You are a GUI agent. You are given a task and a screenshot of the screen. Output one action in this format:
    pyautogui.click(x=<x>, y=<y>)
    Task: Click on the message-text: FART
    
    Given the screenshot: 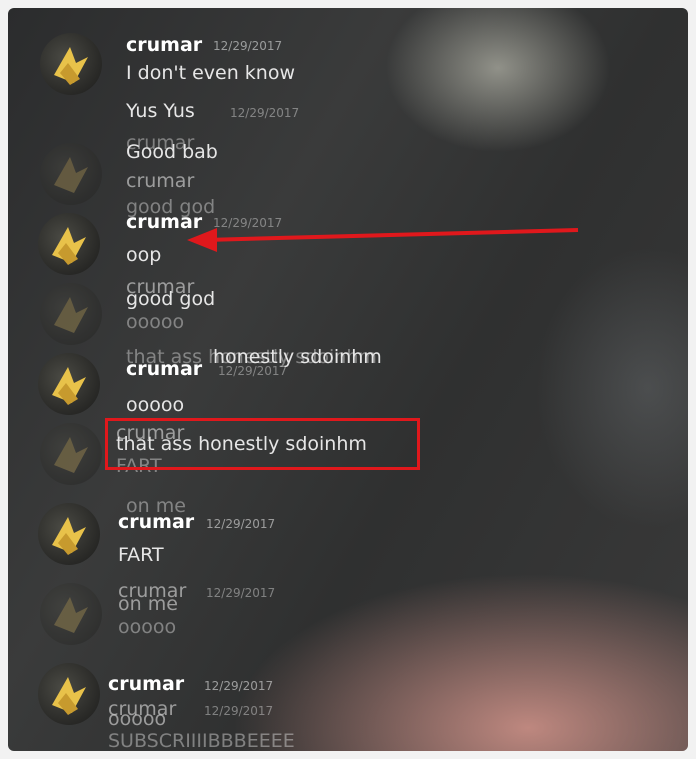 What is the action you would take?
    pyautogui.click(x=141, y=555)
    